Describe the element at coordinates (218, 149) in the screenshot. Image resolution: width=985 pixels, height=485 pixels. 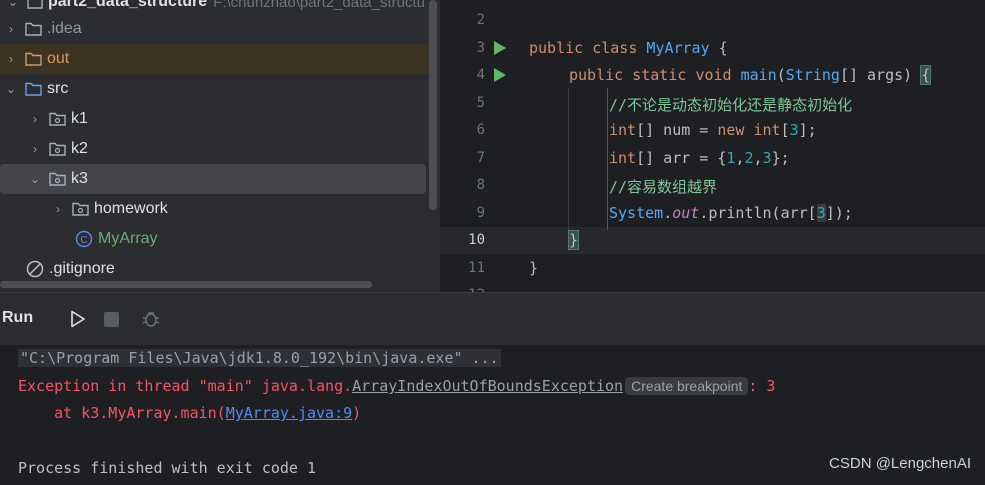
I see `tree-item-k2: › k2` at that location.